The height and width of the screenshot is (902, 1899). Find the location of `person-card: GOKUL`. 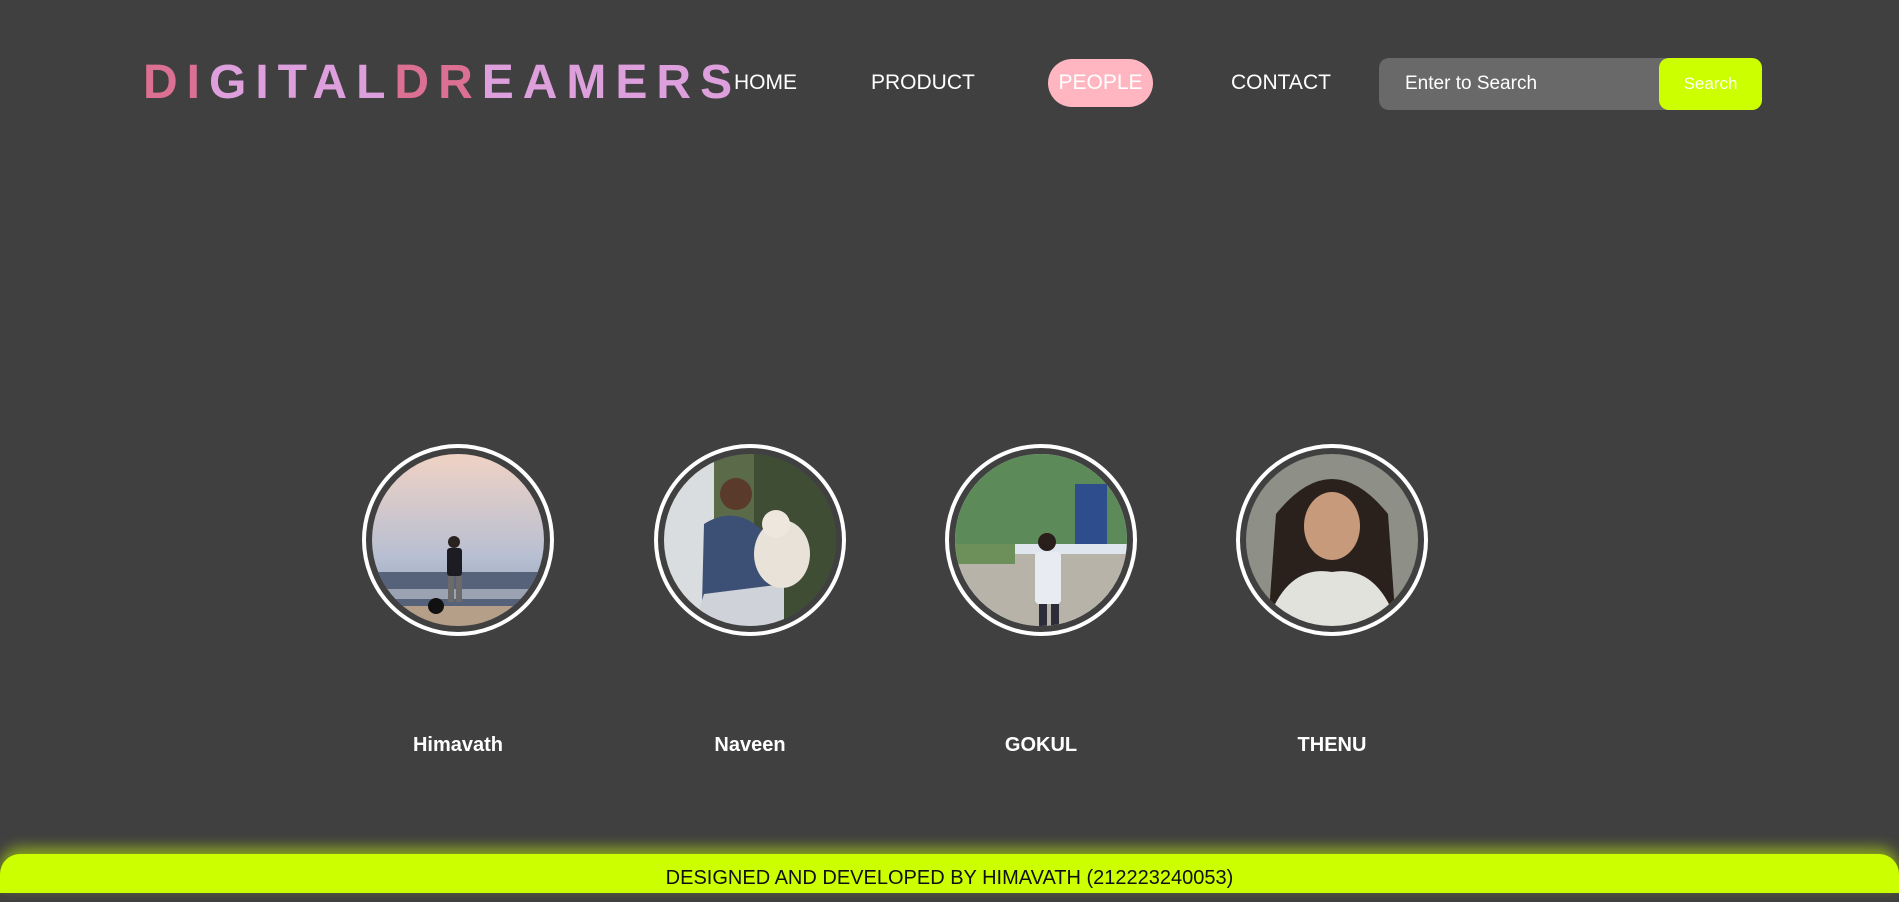

person-card: GOKUL is located at coordinates (1041, 600).